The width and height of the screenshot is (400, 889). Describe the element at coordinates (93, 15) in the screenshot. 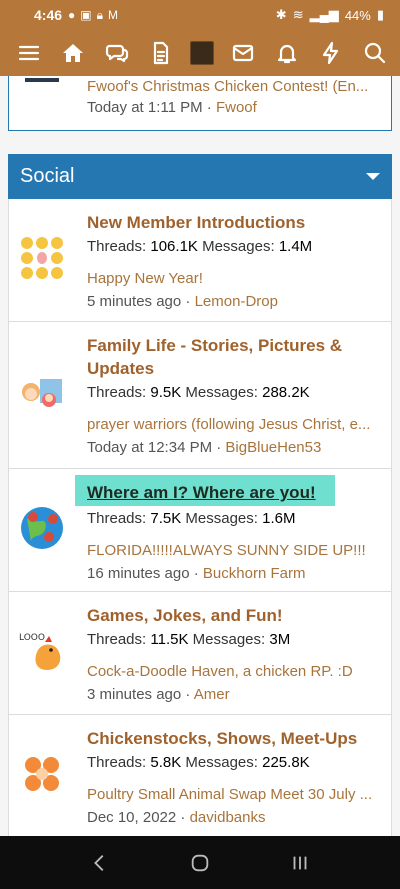

I see `notification-icons: ● ▣ 🔒︎ M` at that location.